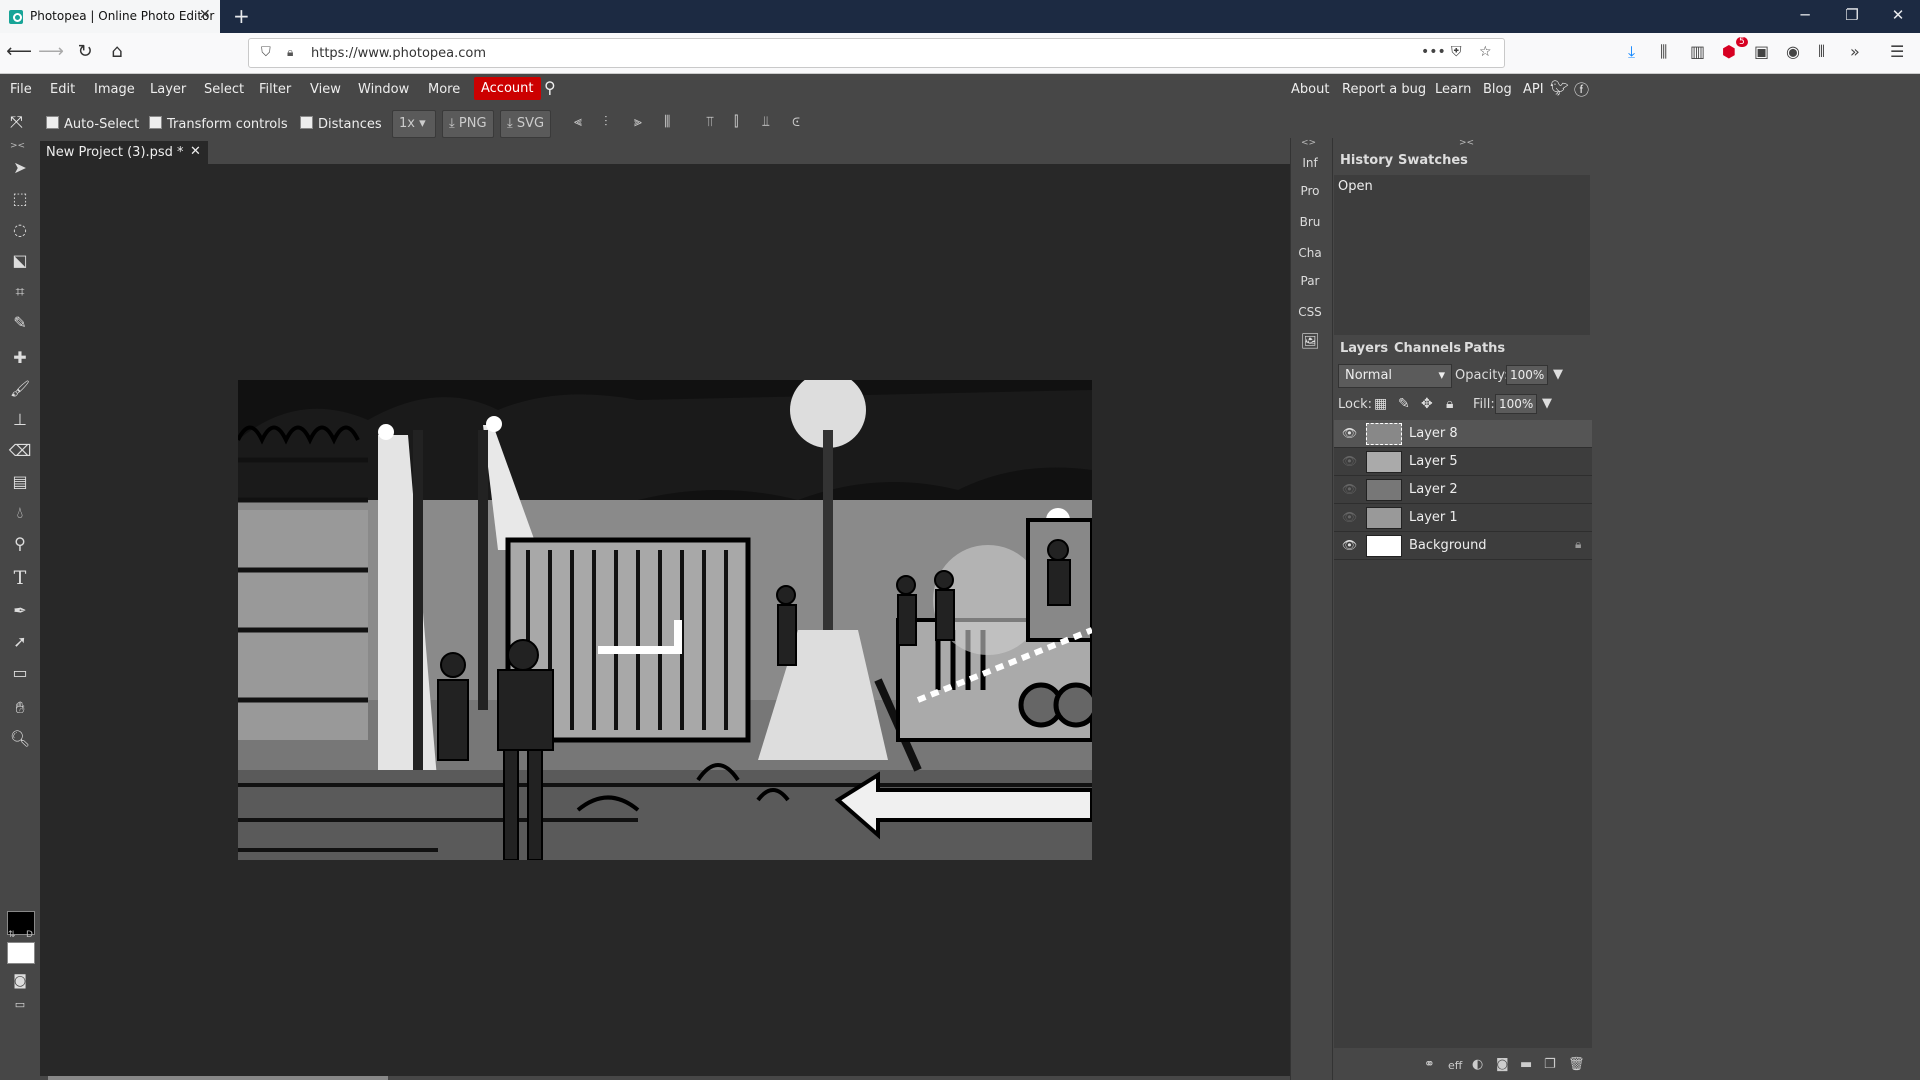  I want to click on link-layers-icon: ⚭, so click(1429, 1064).